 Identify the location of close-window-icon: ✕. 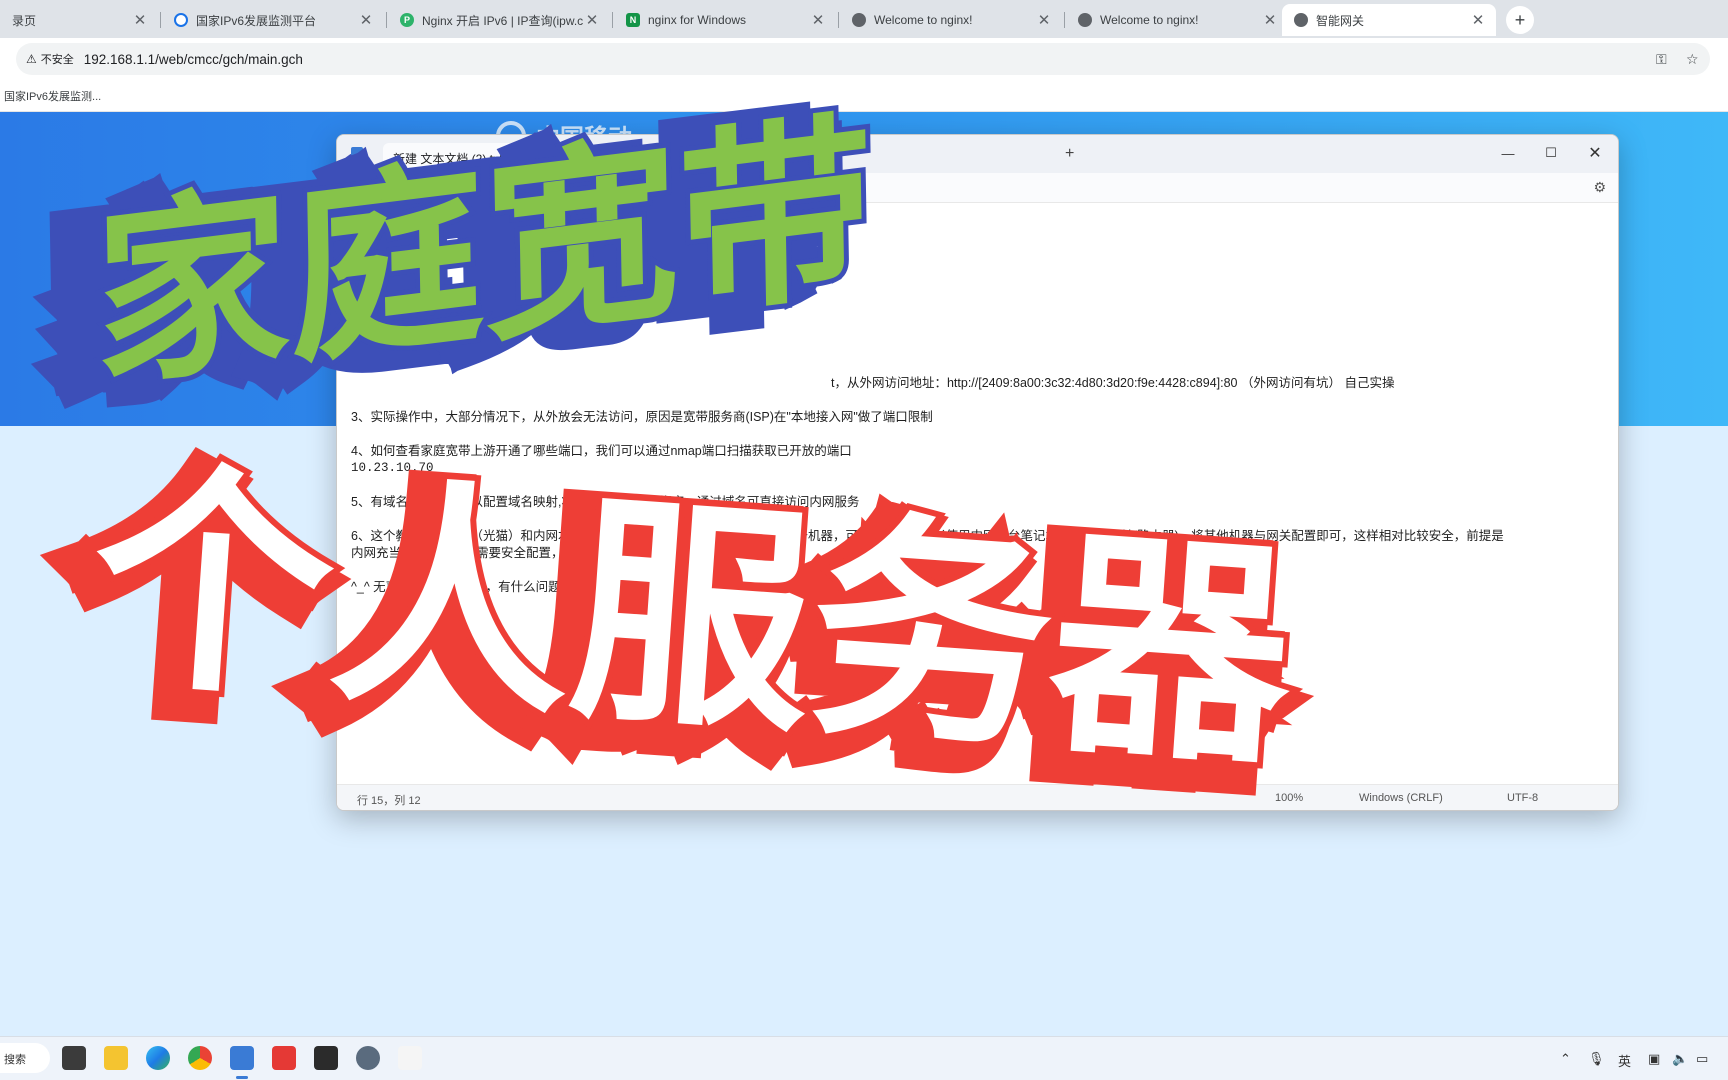
(1595, 153).